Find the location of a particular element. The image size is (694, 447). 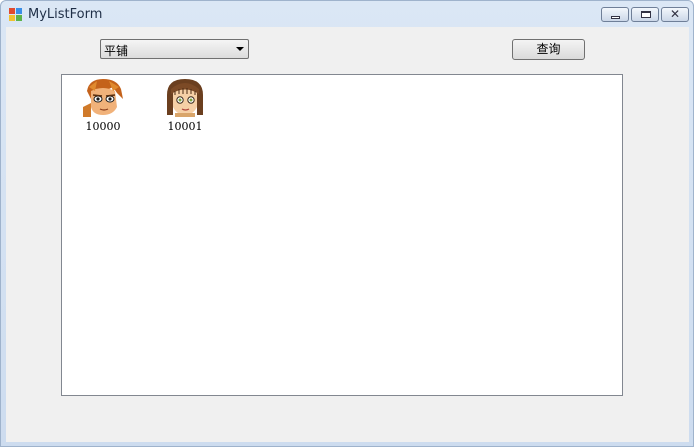

query-button: 查询 is located at coordinates (548, 49).